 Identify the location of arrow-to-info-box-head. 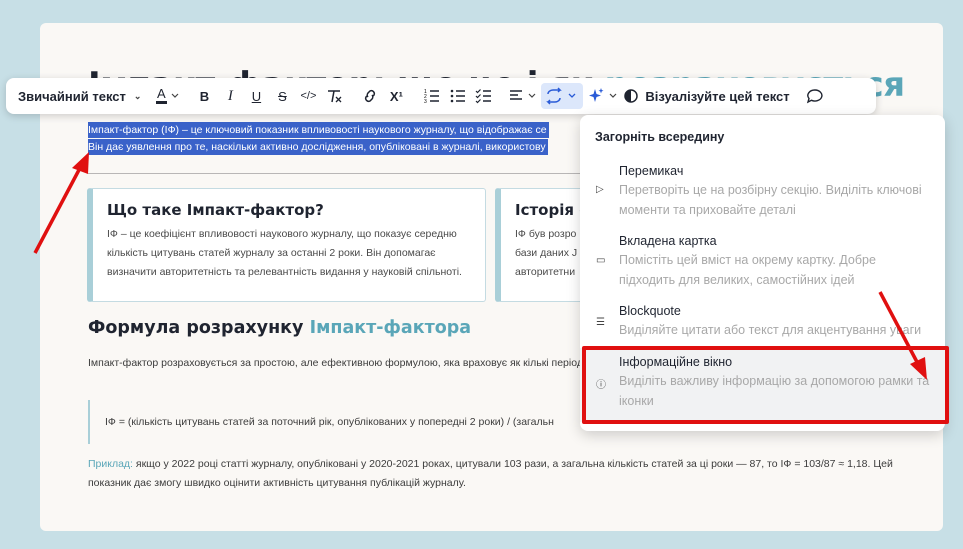
(918, 368).